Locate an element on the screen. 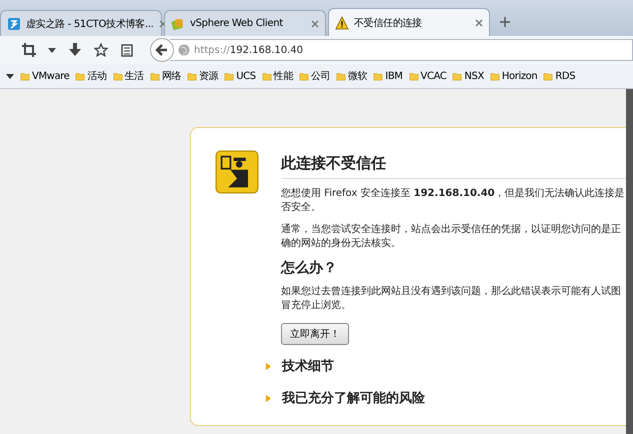  bookmark-folder: 网络 is located at coordinates (166, 76).